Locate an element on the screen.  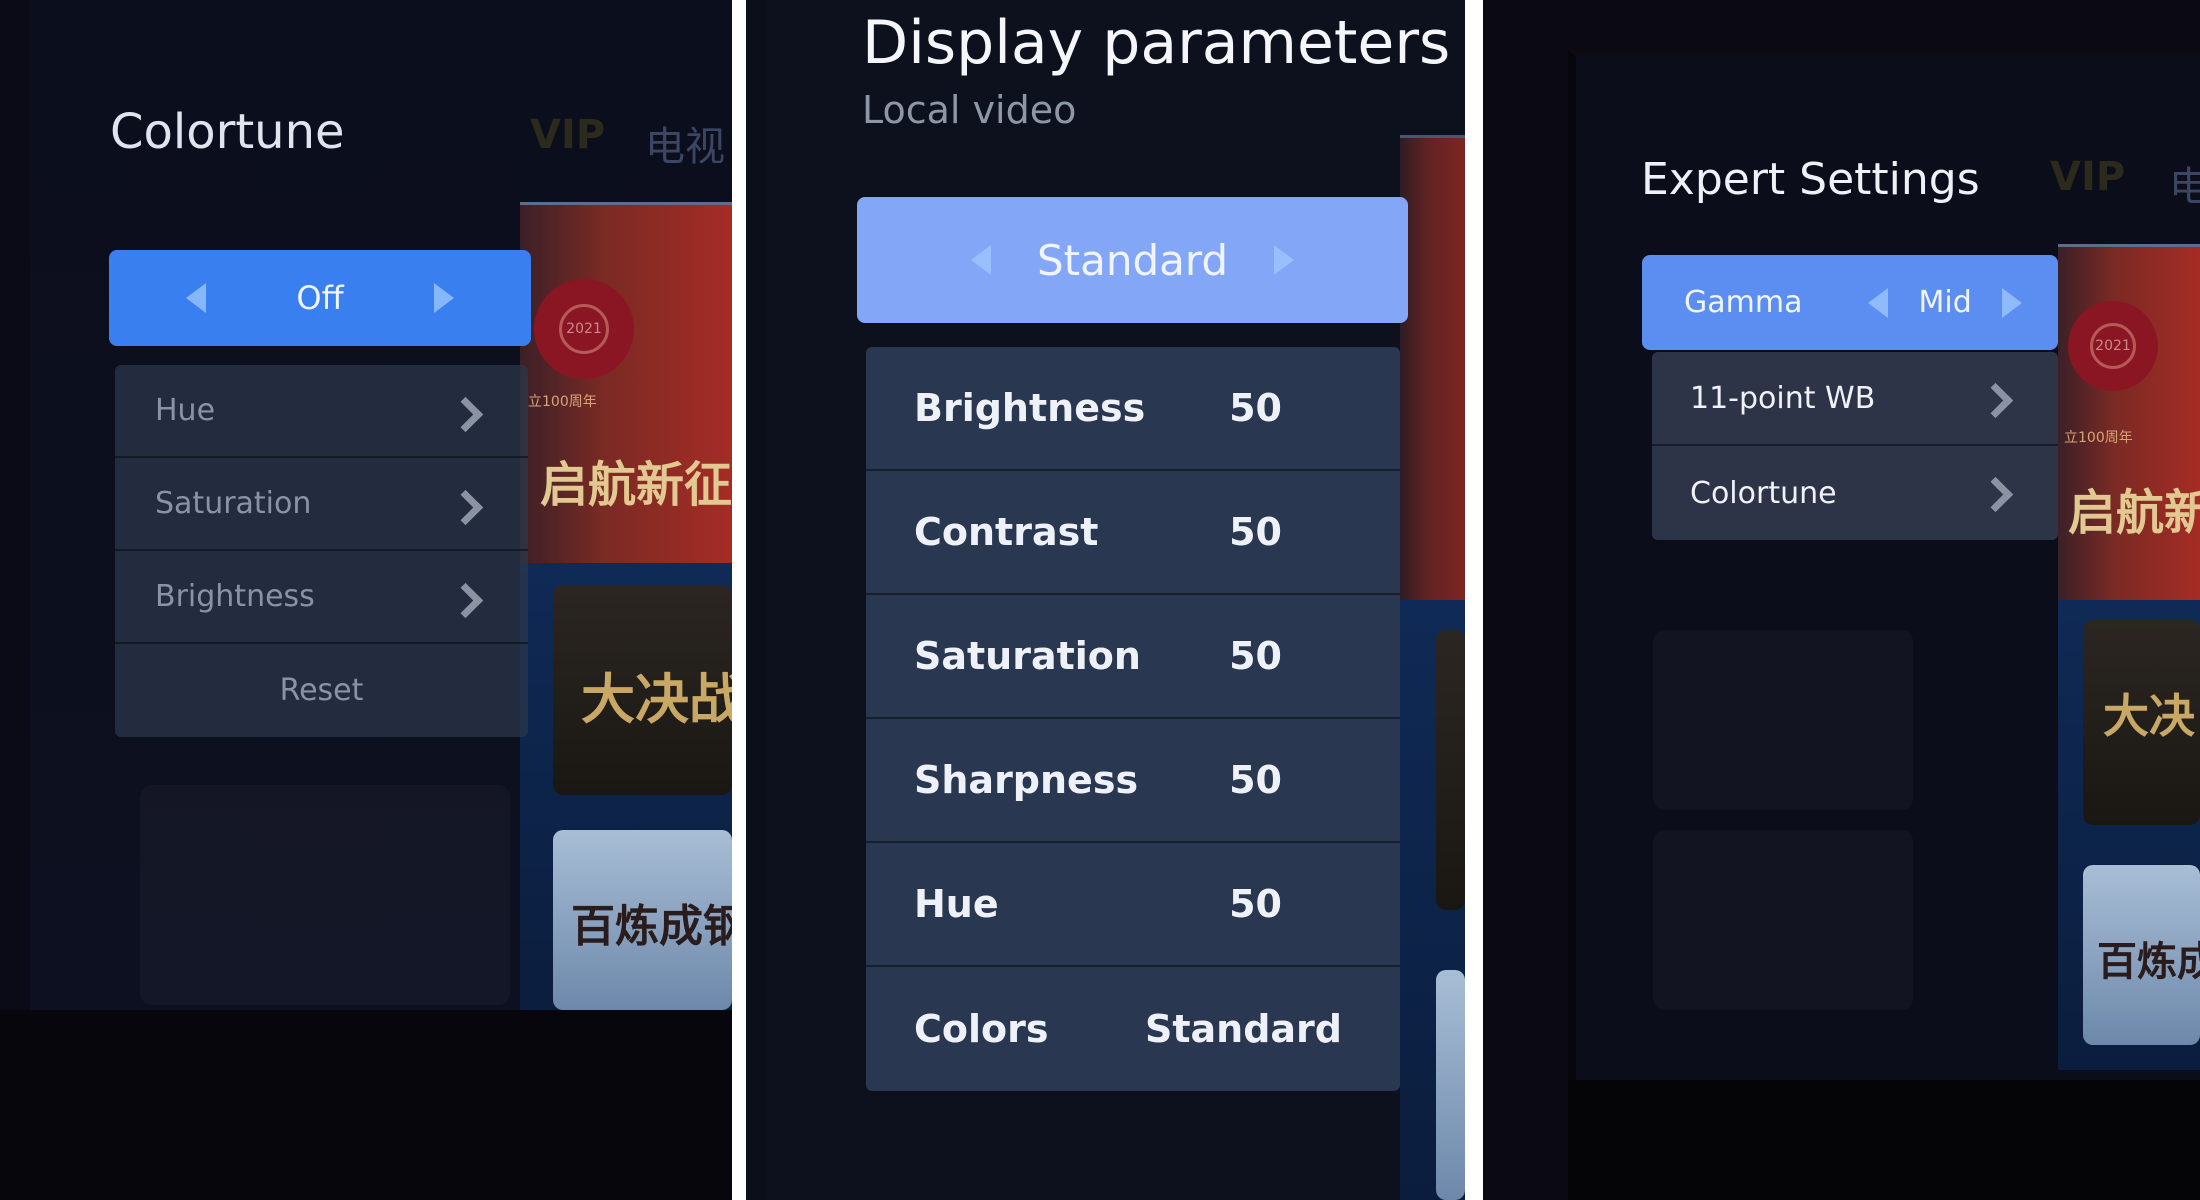
expert-settings-menu: 11-point WB Colortune is located at coordinates (1855, 446).